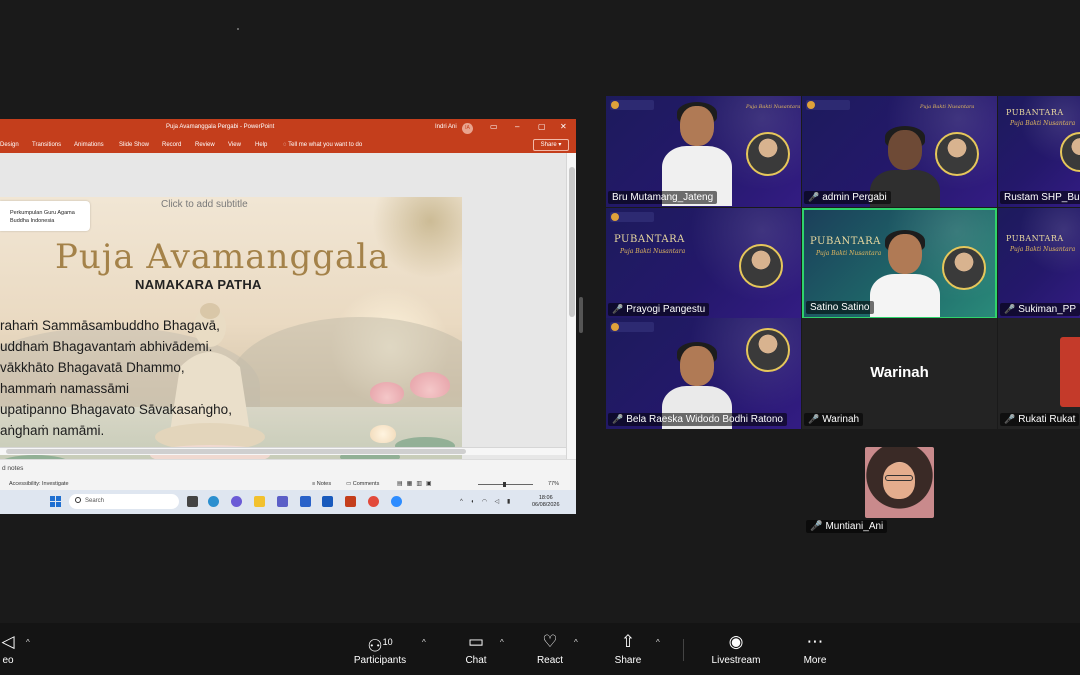 The image size is (1080, 675). I want to click on tab-view: View, so click(234, 145).